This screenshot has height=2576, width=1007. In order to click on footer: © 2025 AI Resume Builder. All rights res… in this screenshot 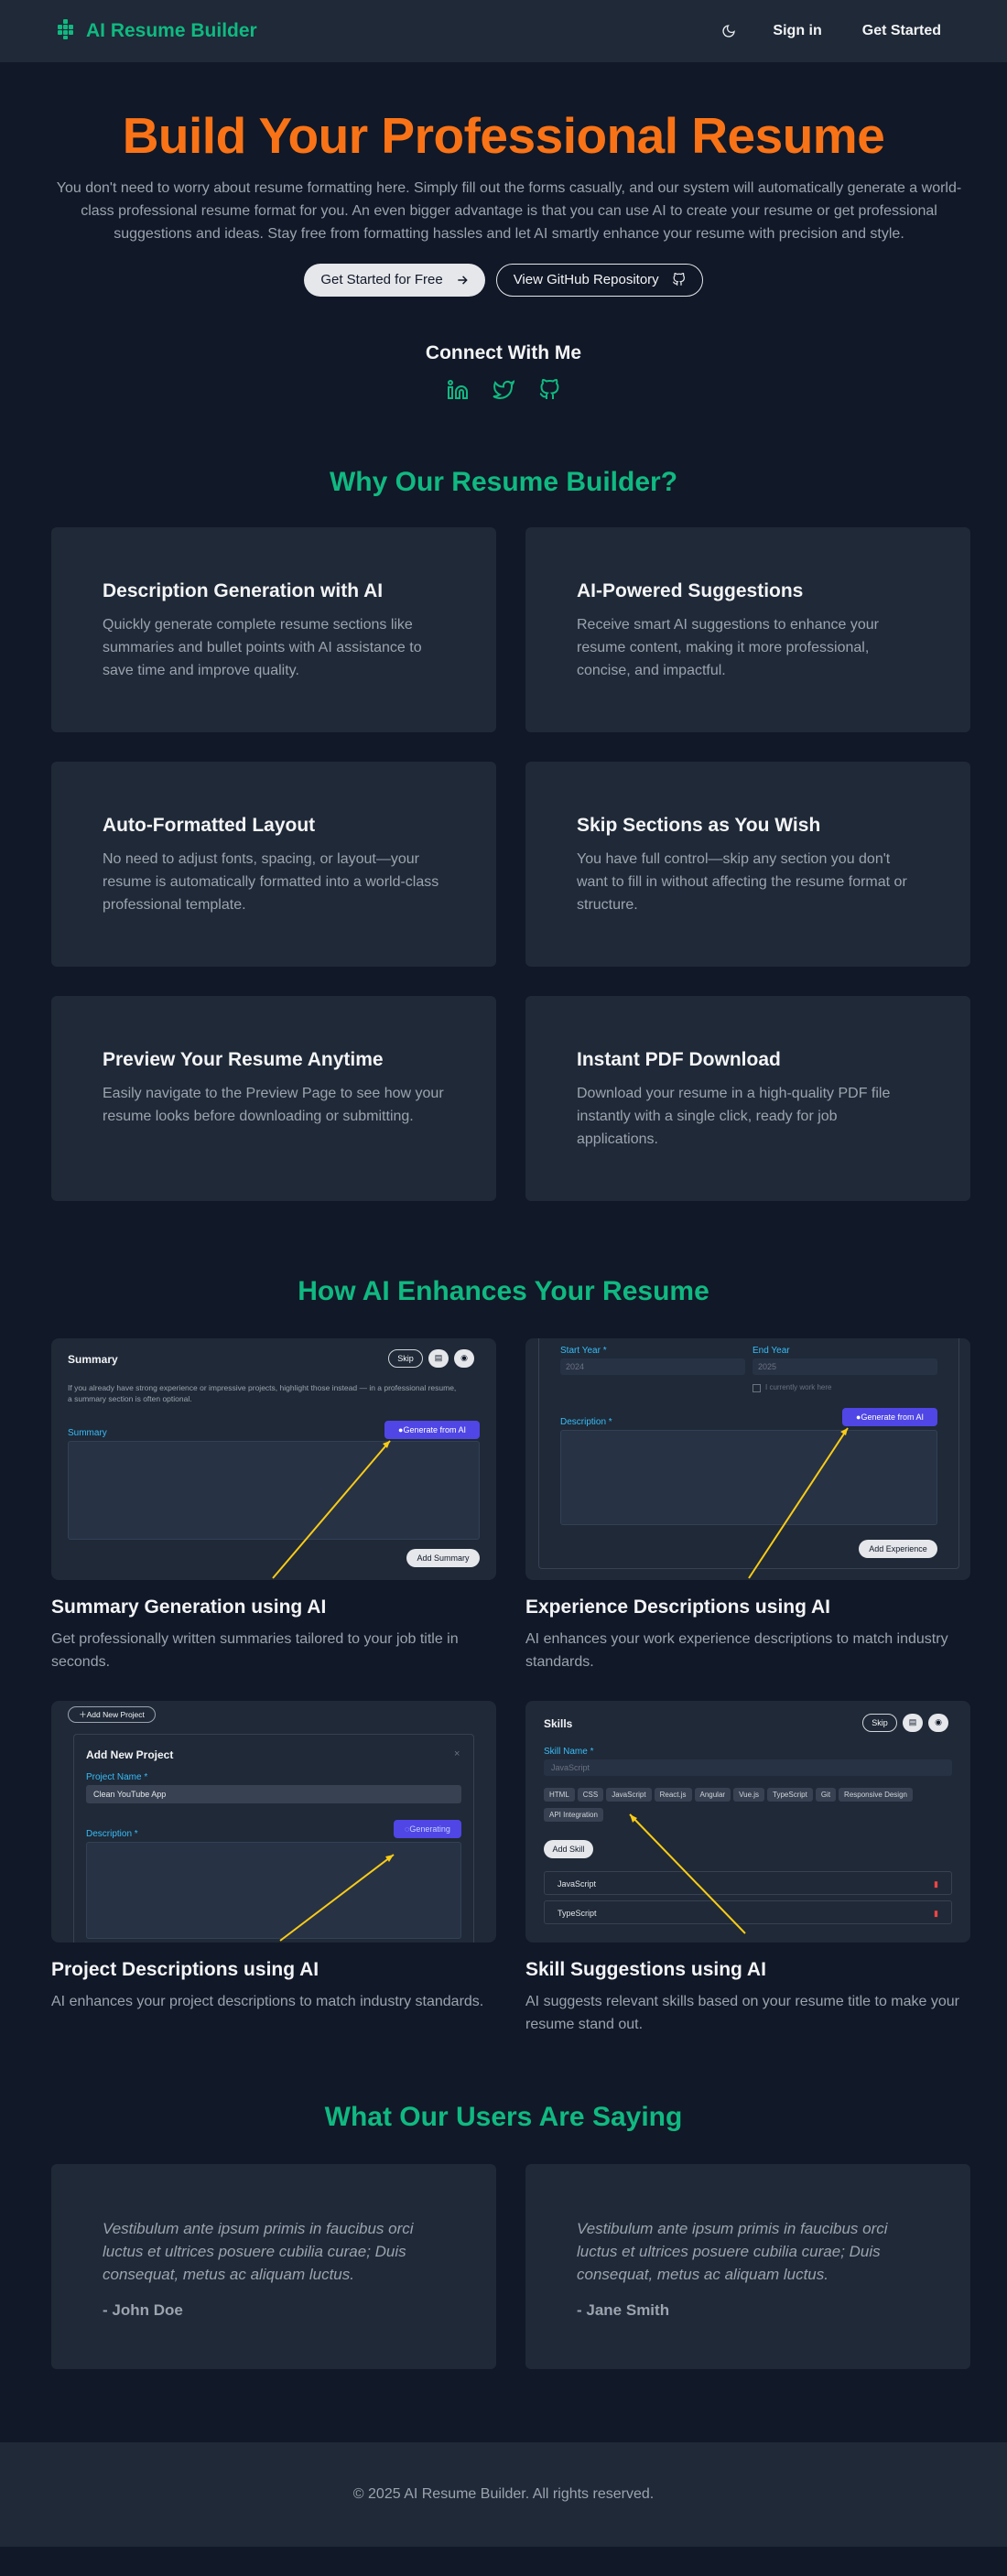, I will do `click(503, 2494)`.